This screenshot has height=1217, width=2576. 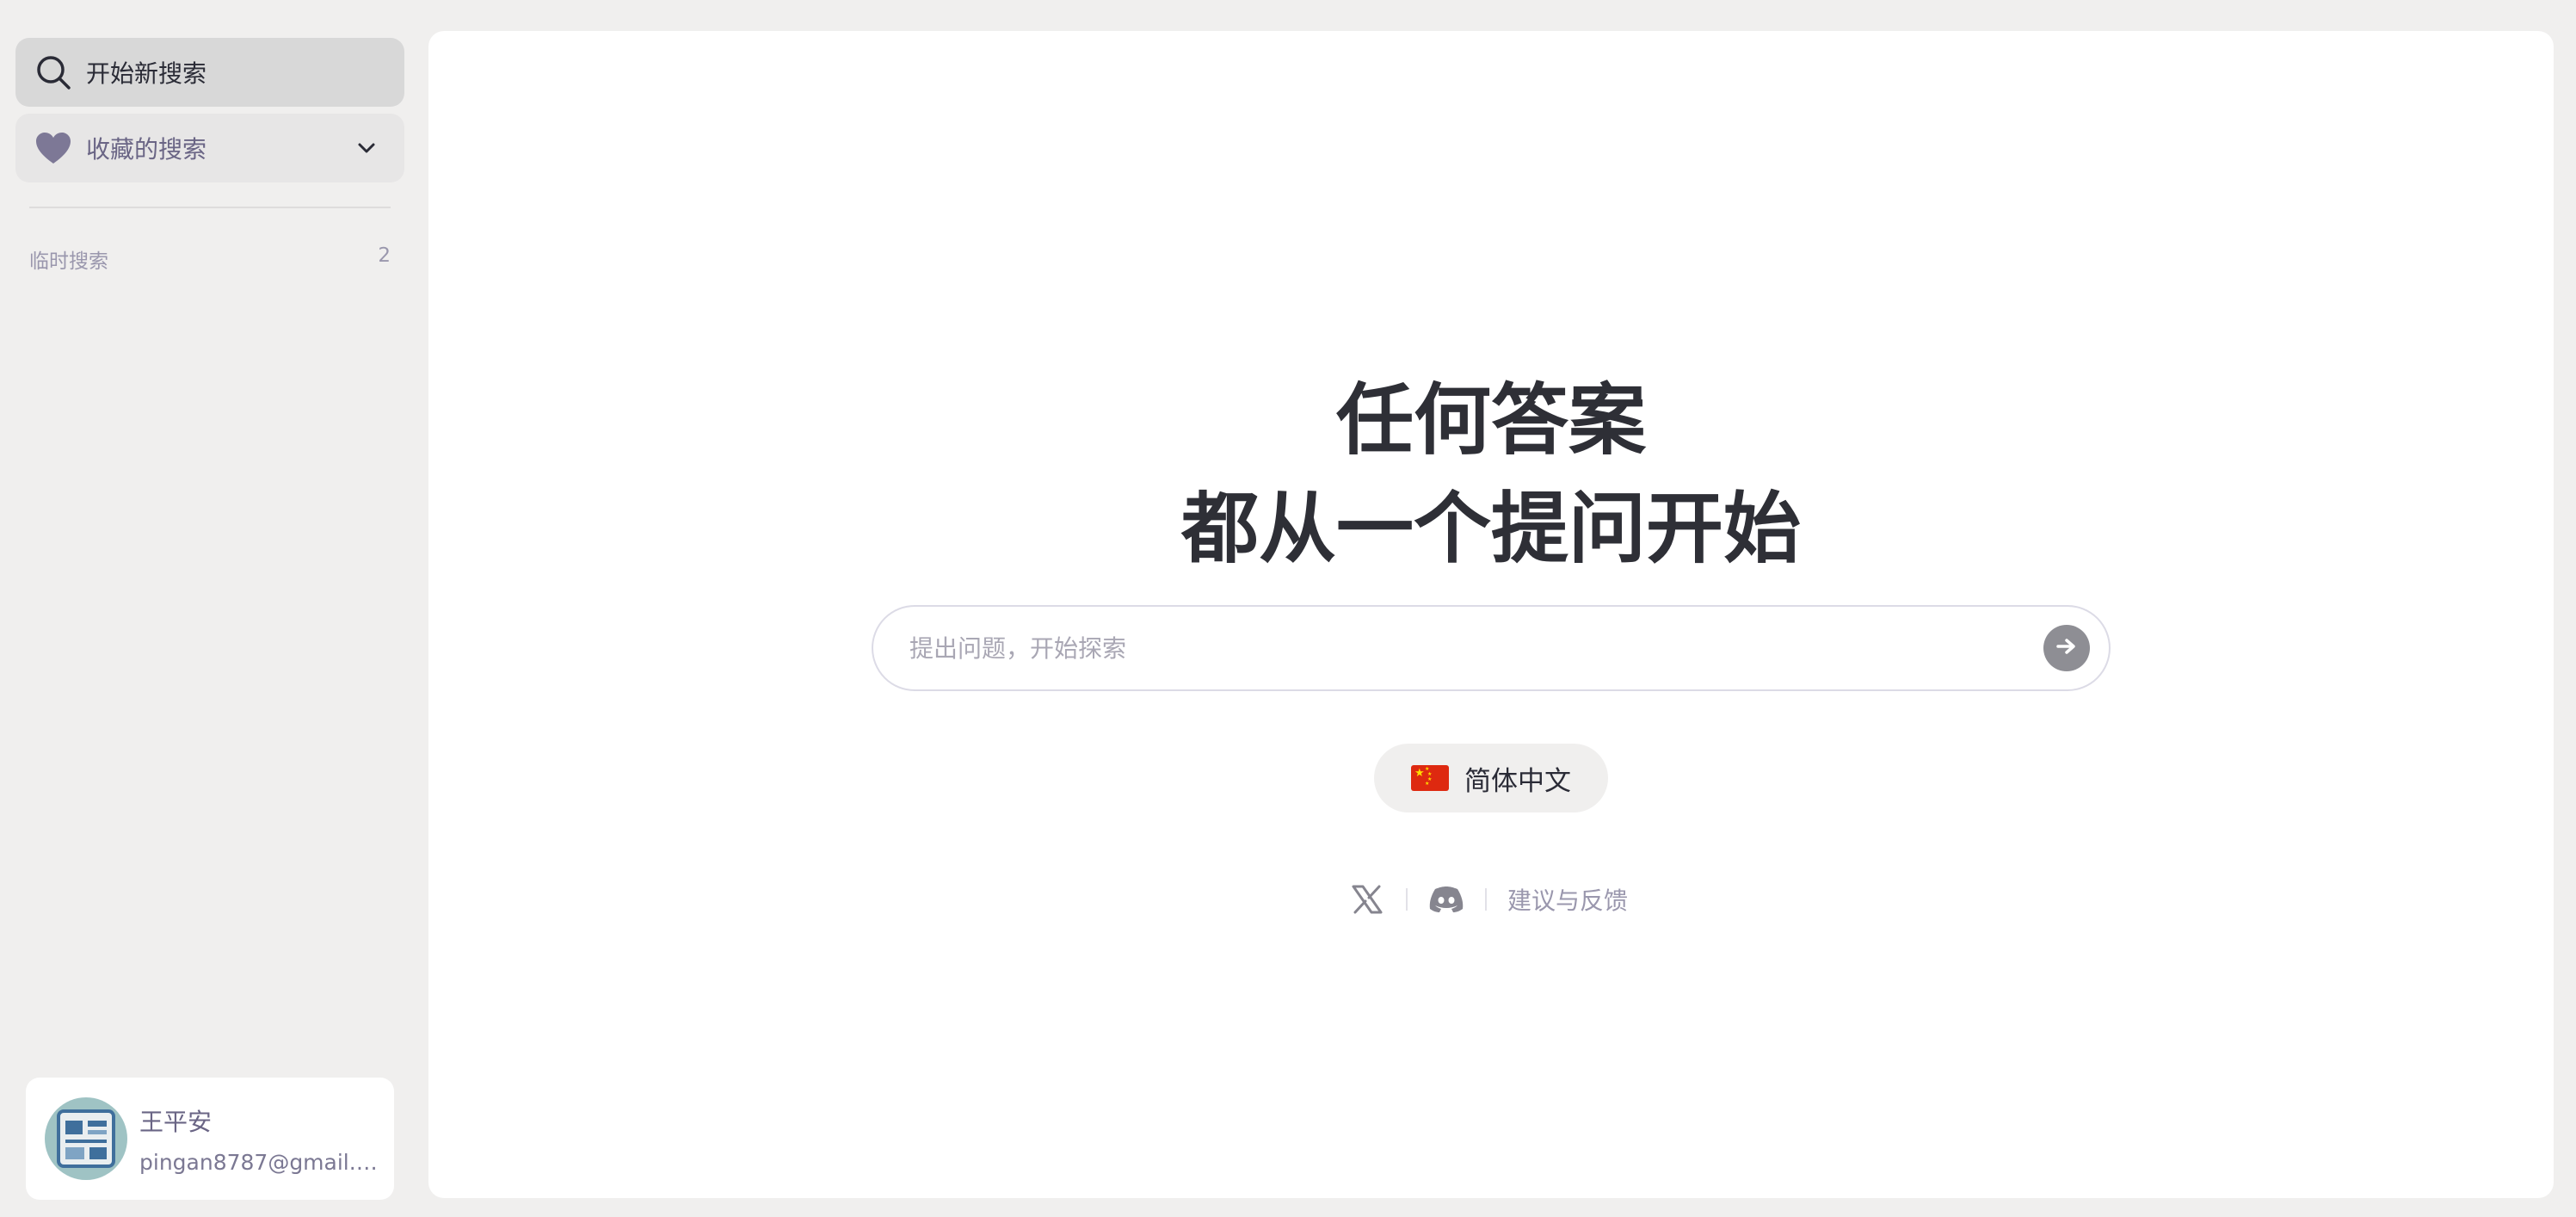 I want to click on new-search-label: 开始新搜索, so click(x=146, y=73).